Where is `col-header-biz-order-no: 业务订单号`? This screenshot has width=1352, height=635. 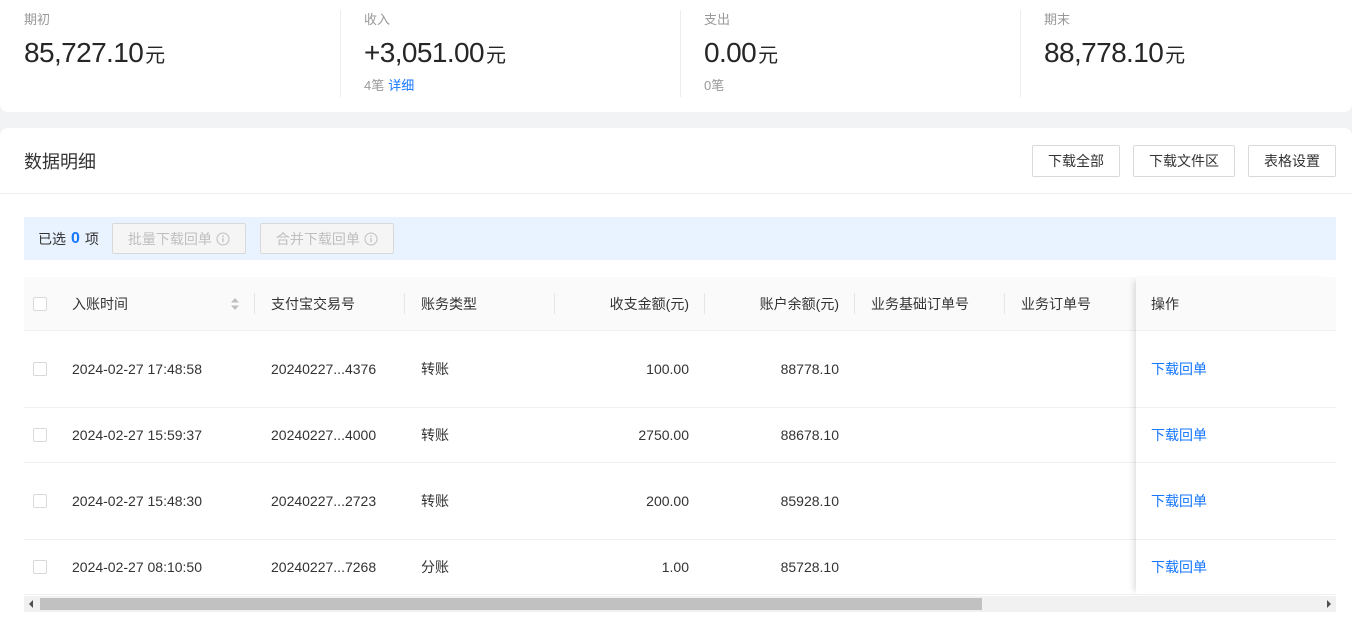 col-header-biz-order-no: 业务订单号 is located at coordinates (1080, 303).